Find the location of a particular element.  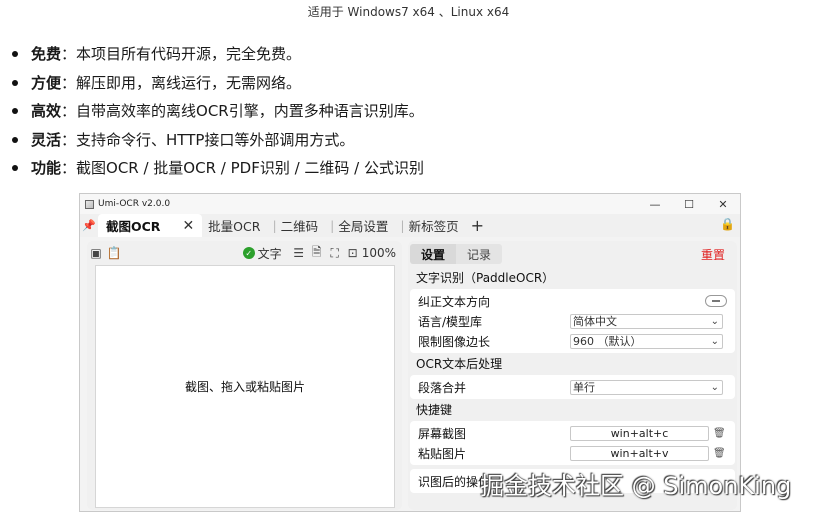

screenshot-hotkey-field: win+alt+c is located at coordinates (639, 433).